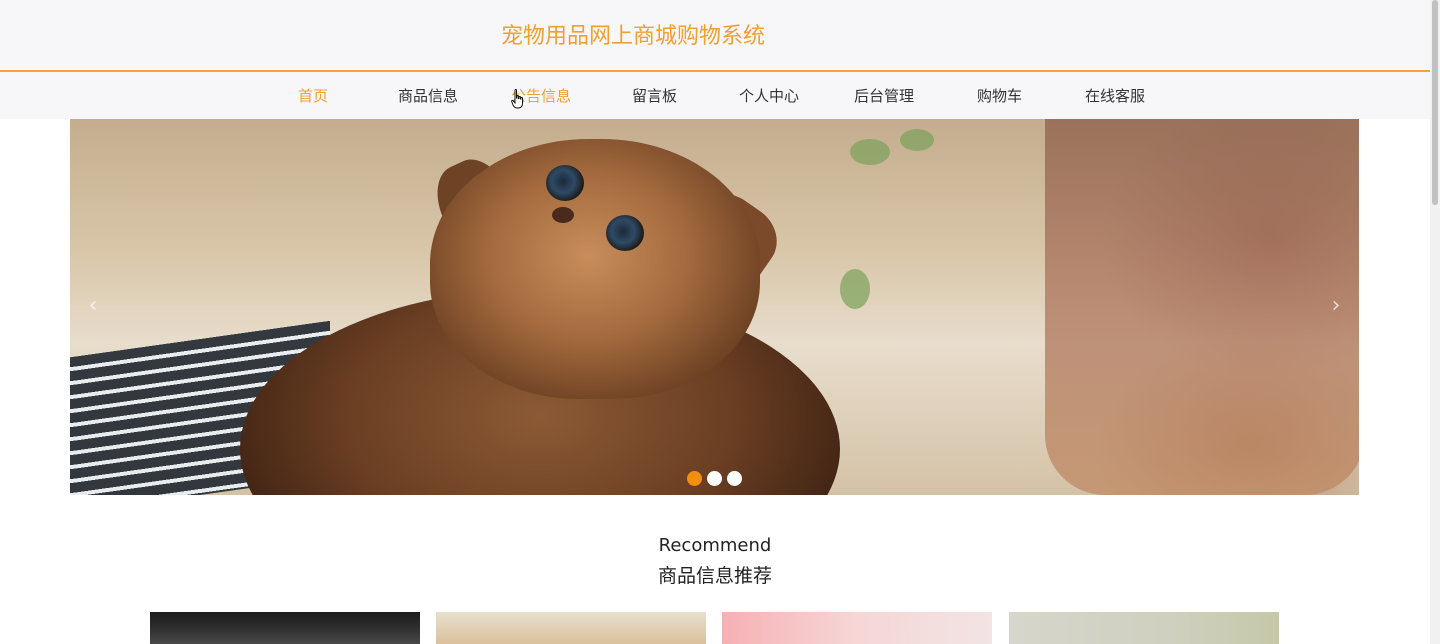 This screenshot has width=1440, height=644. Describe the element at coordinates (633, 34) in the screenshot. I see `site-title: 宠物用品网上商城购物系统` at that location.